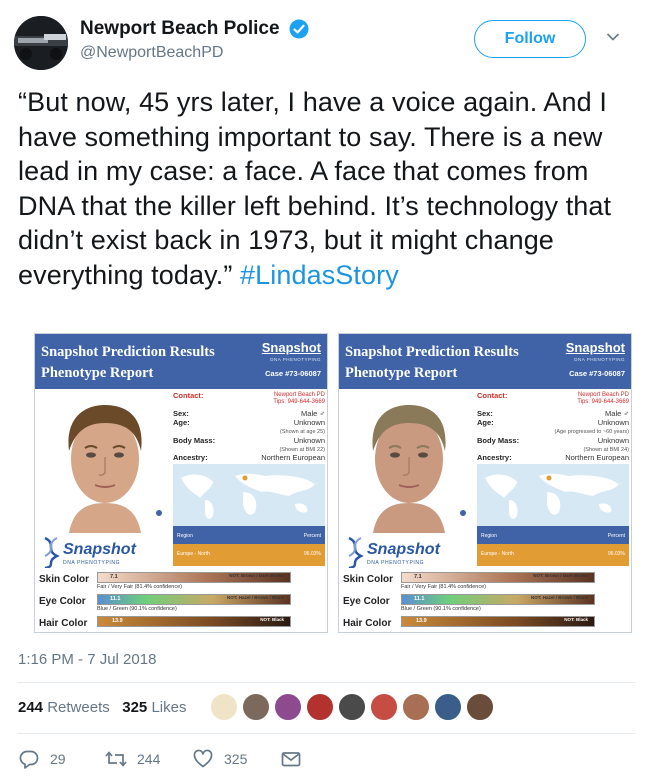 This screenshot has height=779, width=654. Describe the element at coordinates (149, 759) in the screenshot. I see `retweet-count: 244` at that location.